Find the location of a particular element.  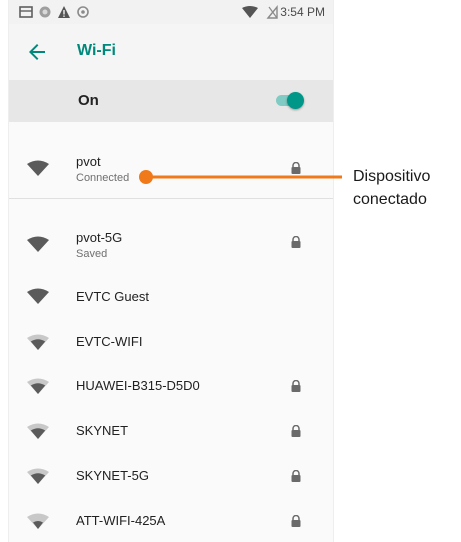

network-name: pvot is located at coordinates (88, 161).